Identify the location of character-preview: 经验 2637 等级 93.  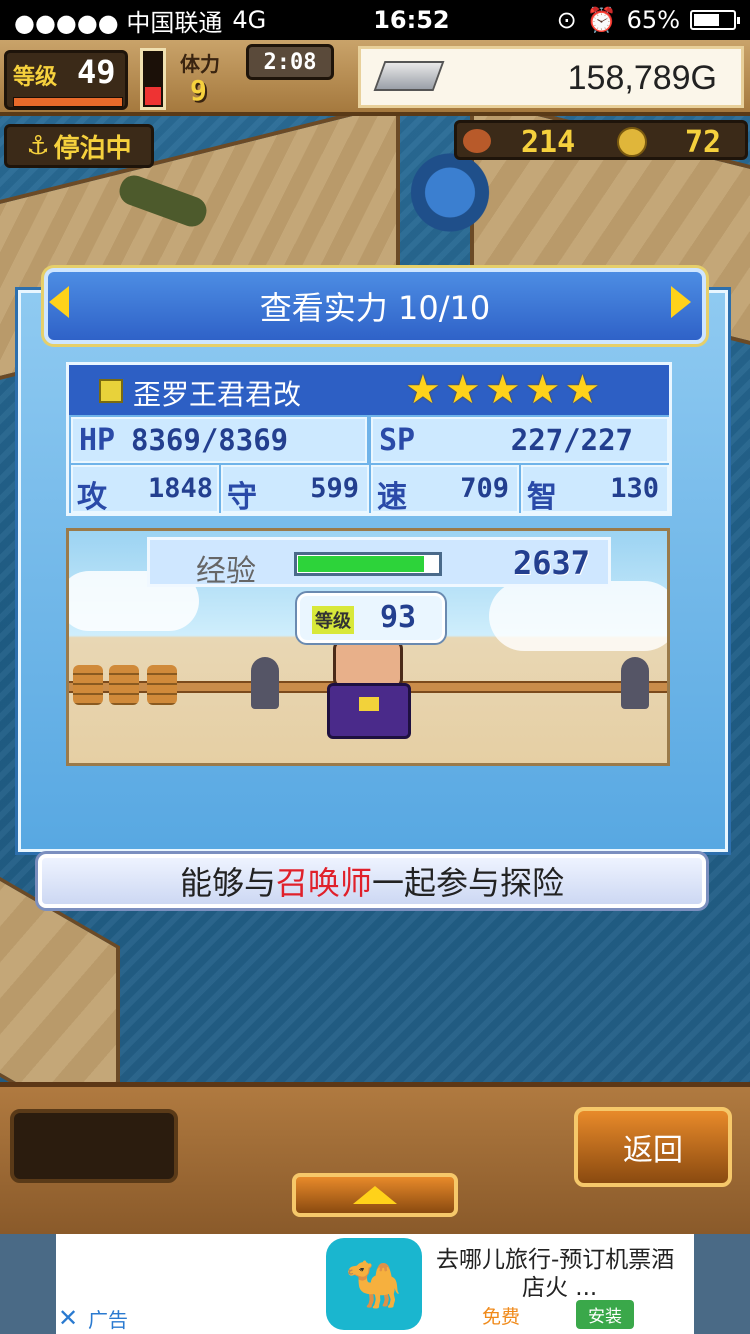
(368, 647).